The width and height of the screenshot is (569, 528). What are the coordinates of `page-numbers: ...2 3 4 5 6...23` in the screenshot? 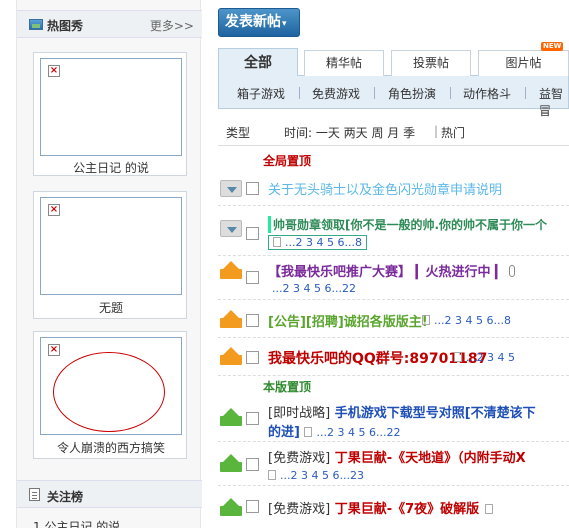 It's located at (322, 475).